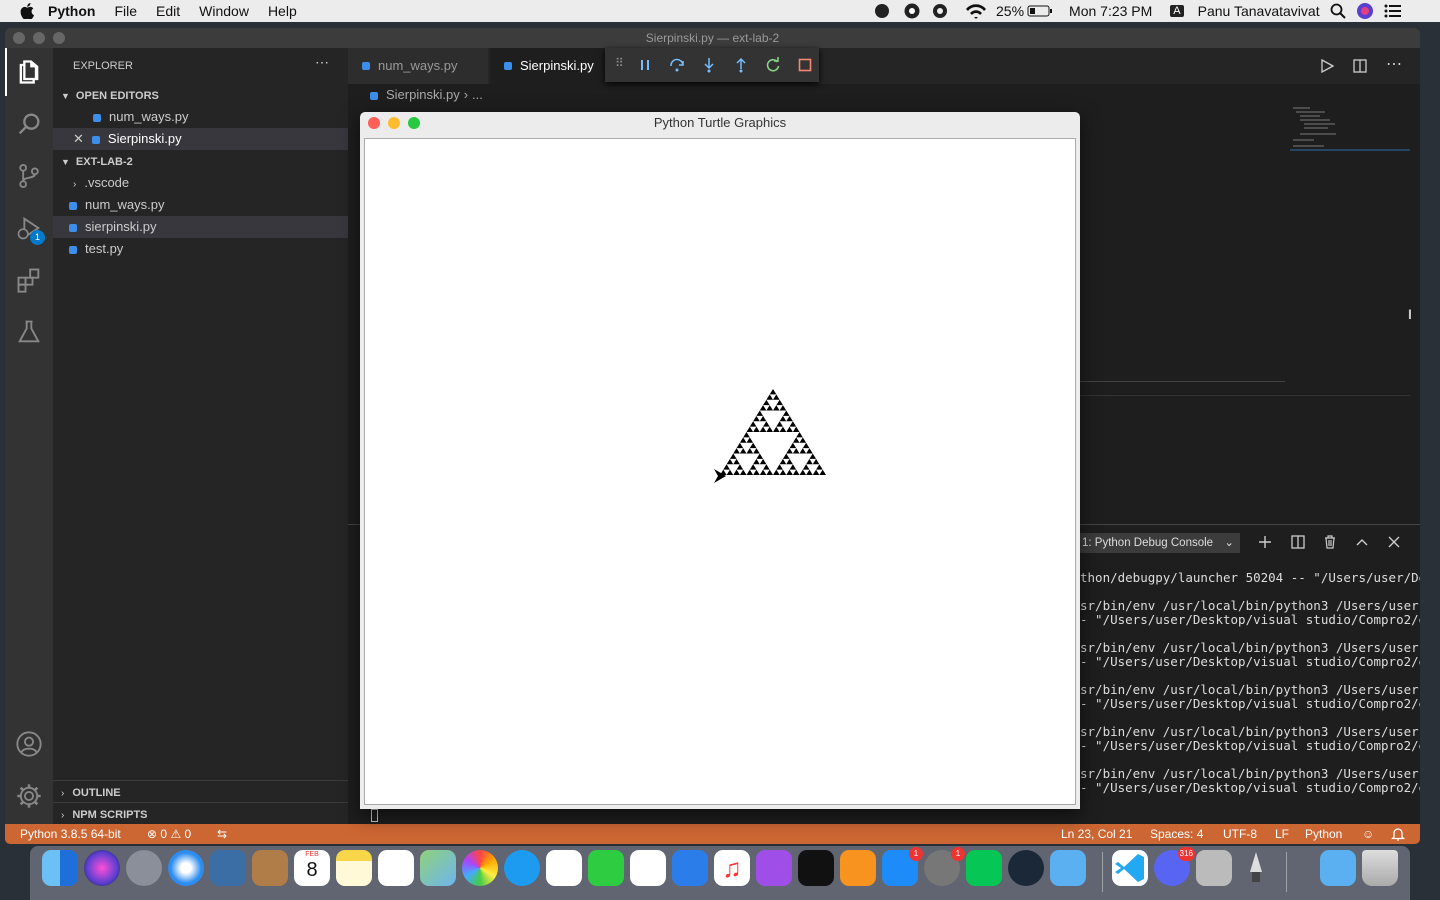 The width and height of the screenshot is (1440, 900). I want to click on sketch-pencil-icon, so click(564, 868).